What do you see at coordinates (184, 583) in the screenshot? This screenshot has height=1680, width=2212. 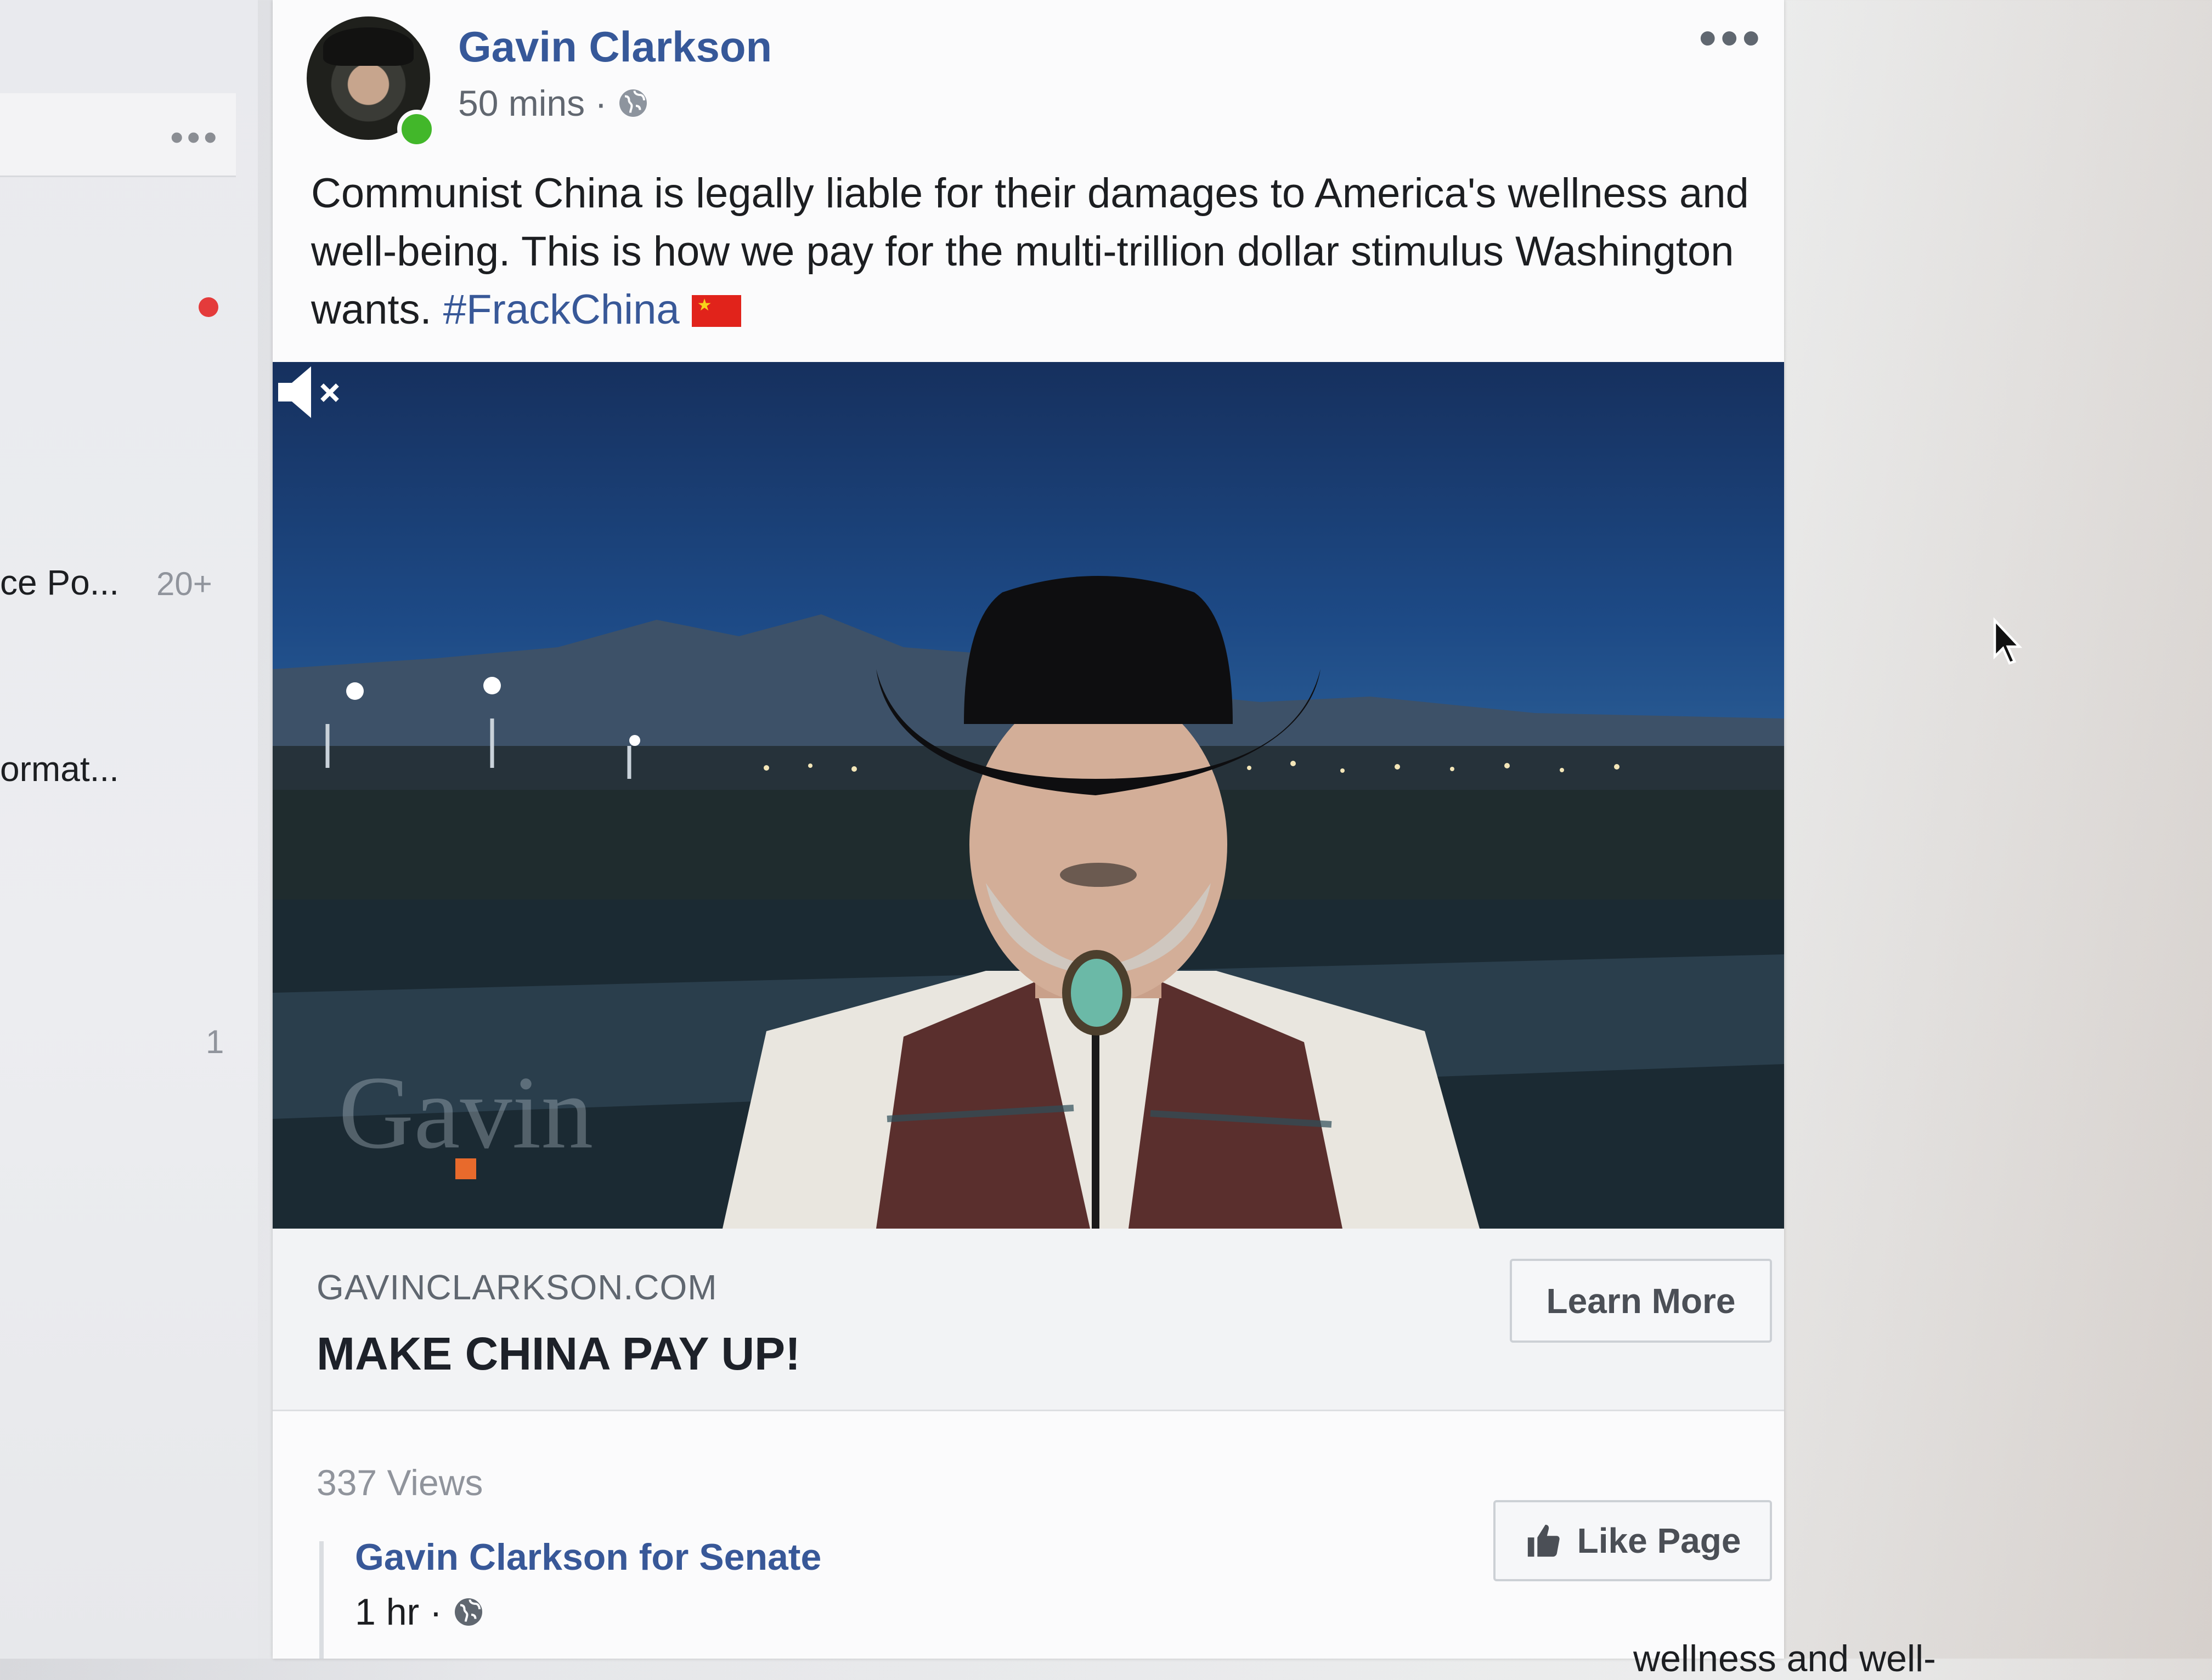 I see `sidebar-item-count: 20+` at bounding box center [184, 583].